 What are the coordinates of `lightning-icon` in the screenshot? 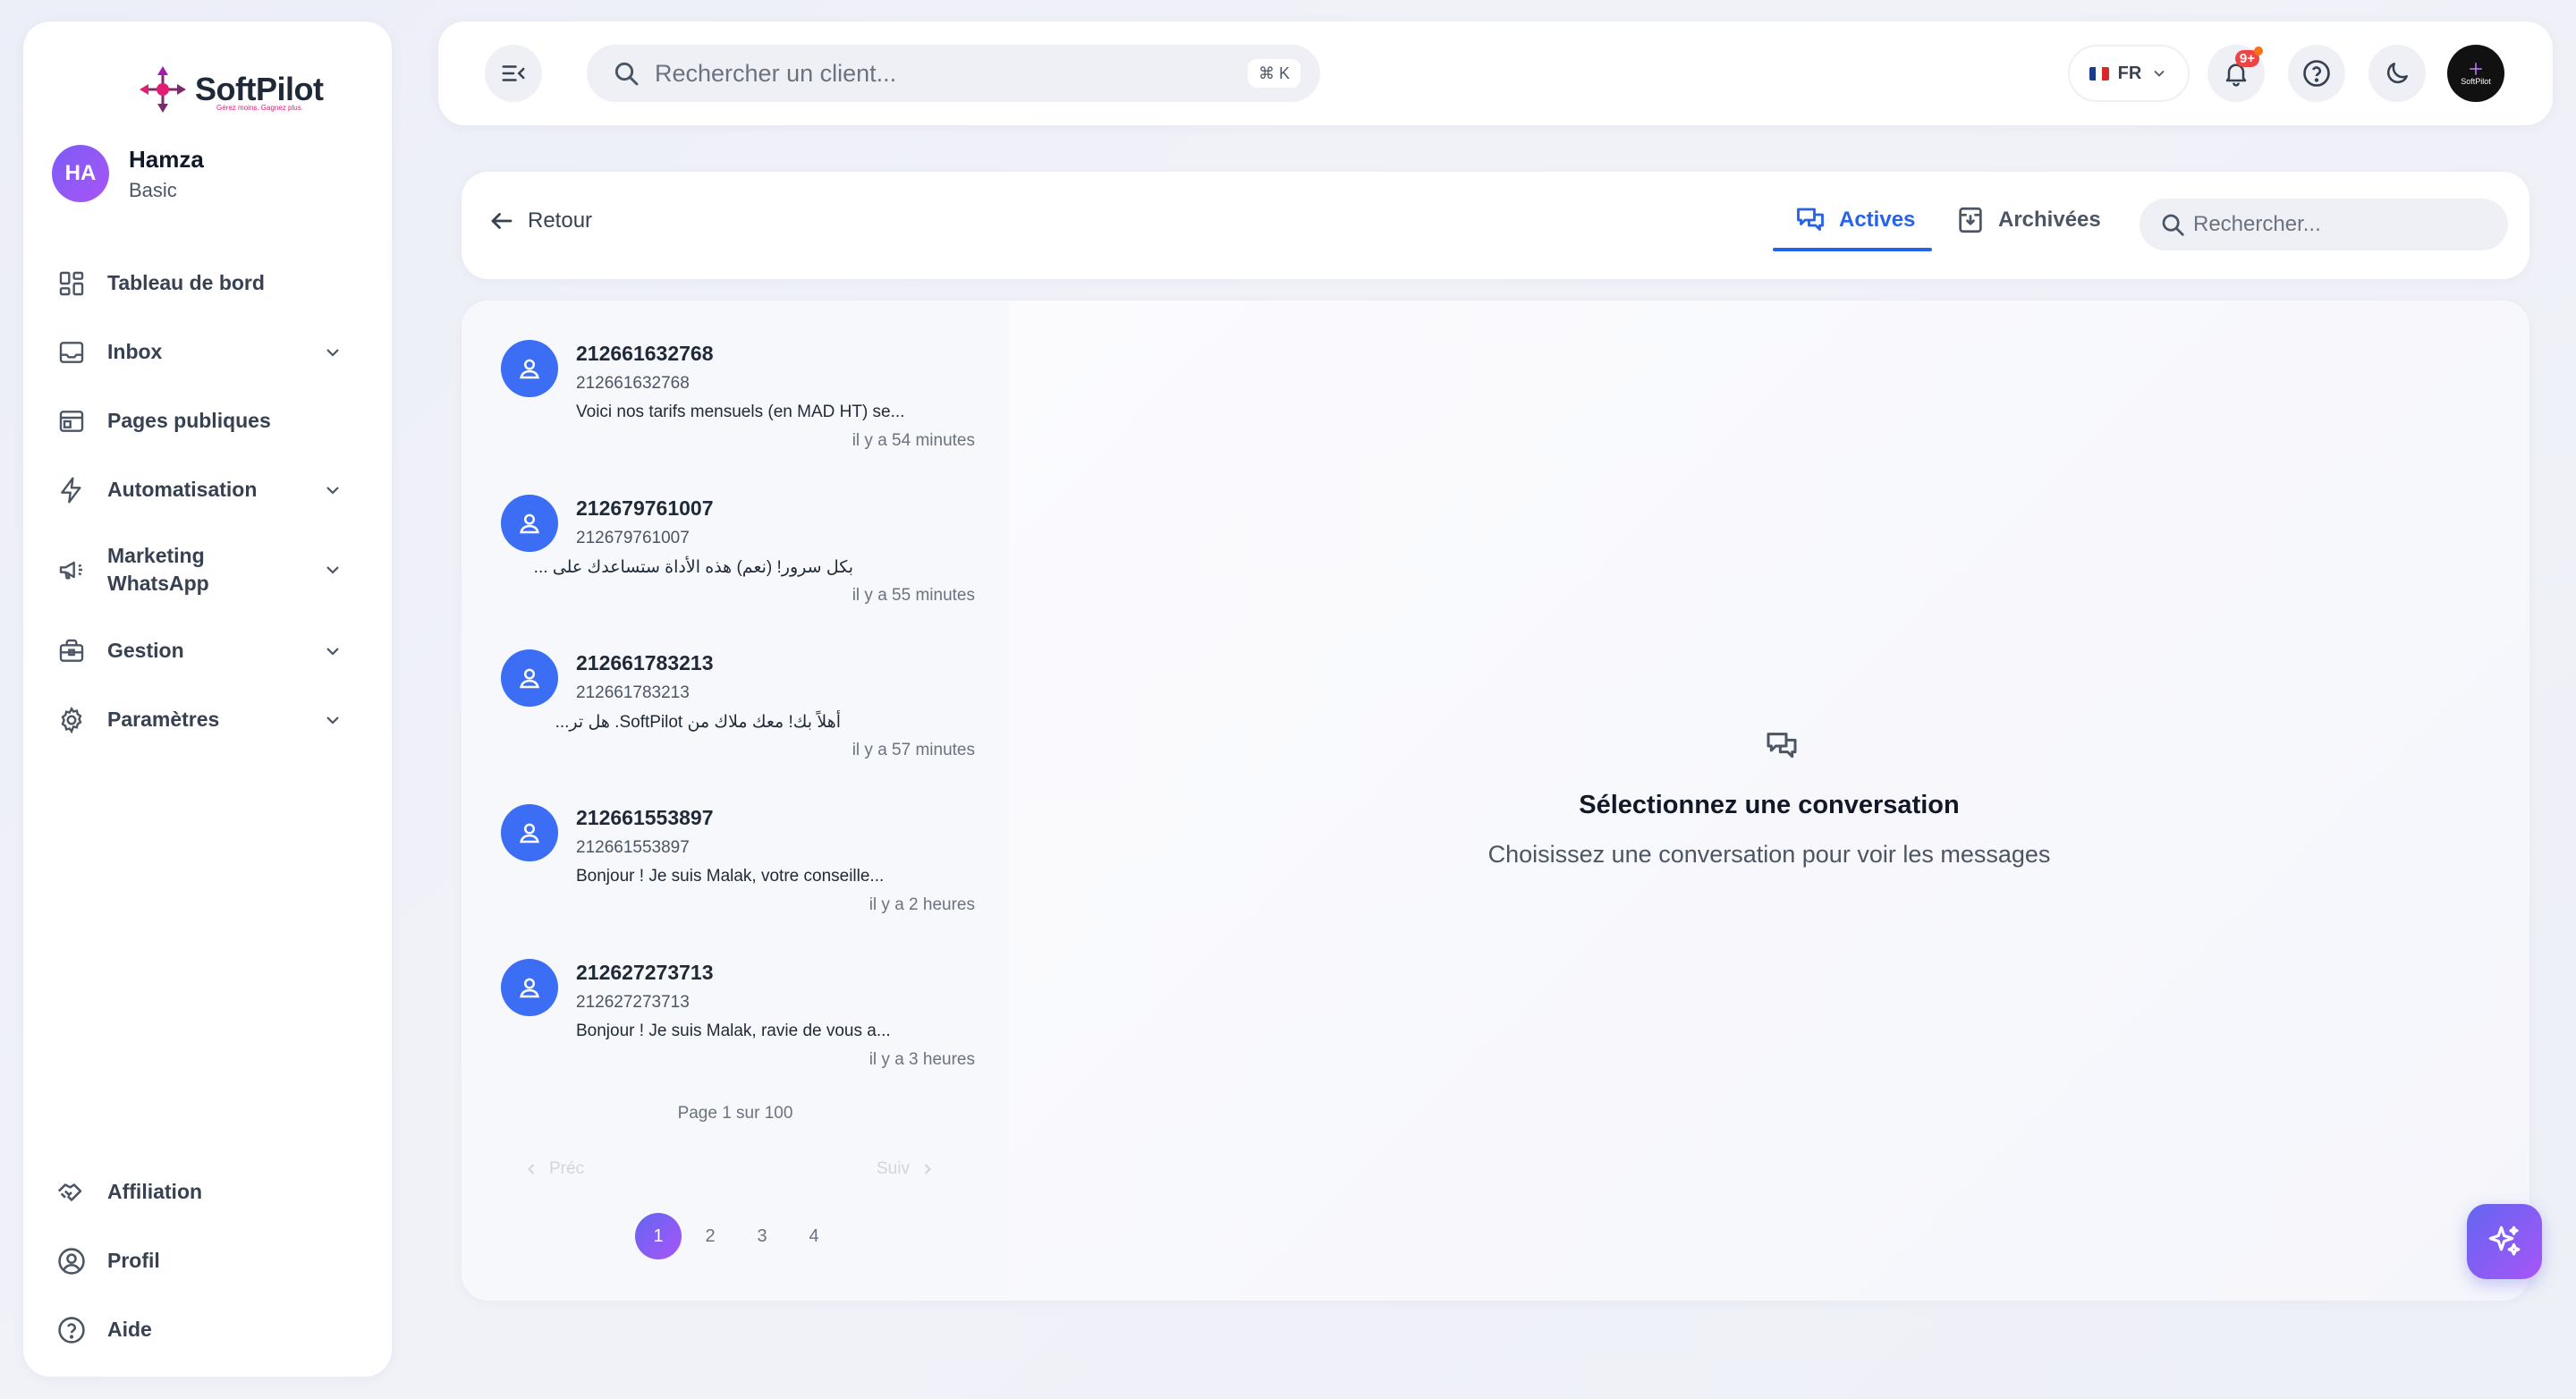 It's located at (71, 490).